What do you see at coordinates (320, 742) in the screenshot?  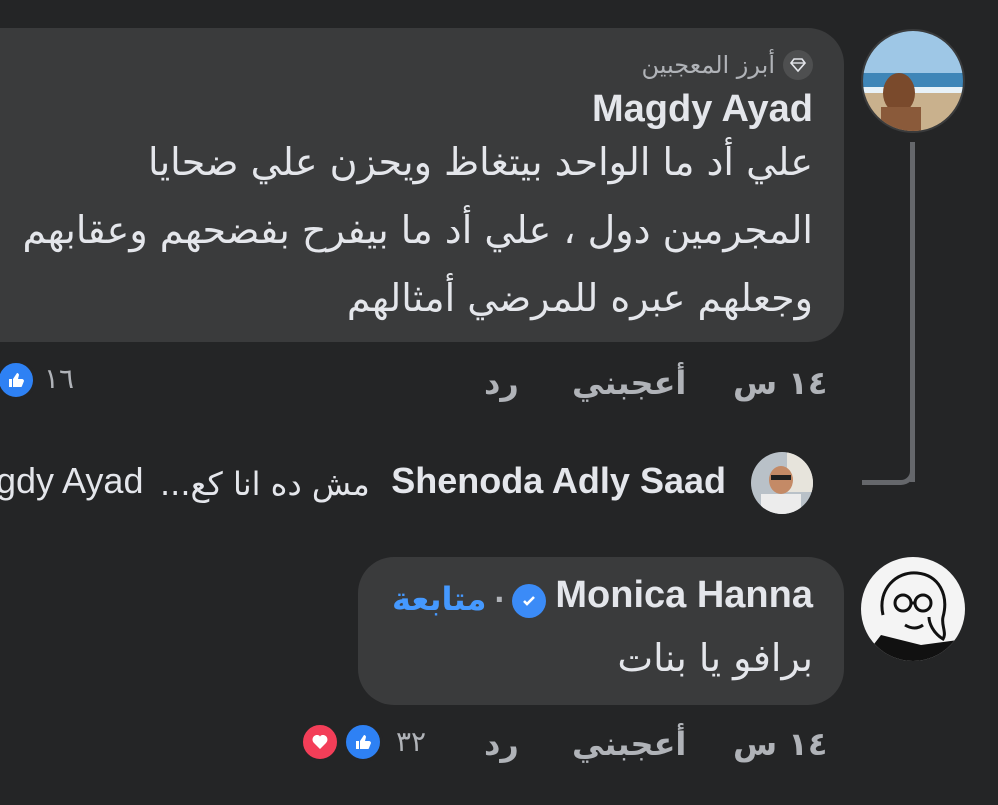 I see `love-reaction-icon` at bounding box center [320, 742].